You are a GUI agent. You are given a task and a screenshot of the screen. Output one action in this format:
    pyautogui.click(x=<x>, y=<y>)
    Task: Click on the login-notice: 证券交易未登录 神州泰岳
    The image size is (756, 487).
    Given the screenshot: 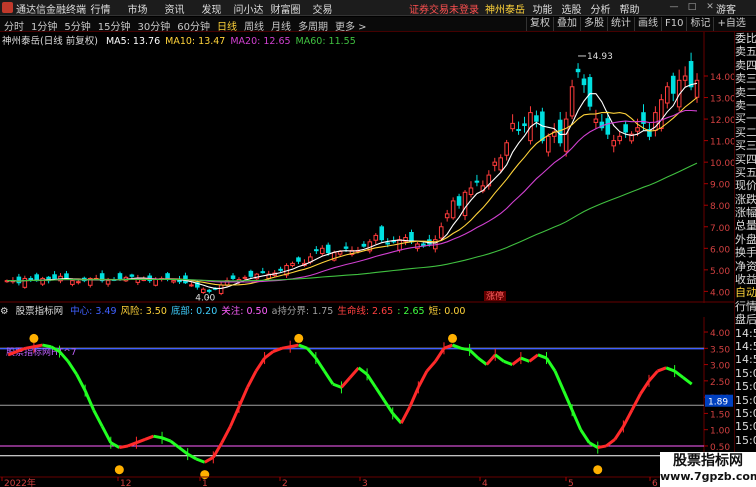 What is the action you would take?
    pyautogui.click(x=467, y=8)
    